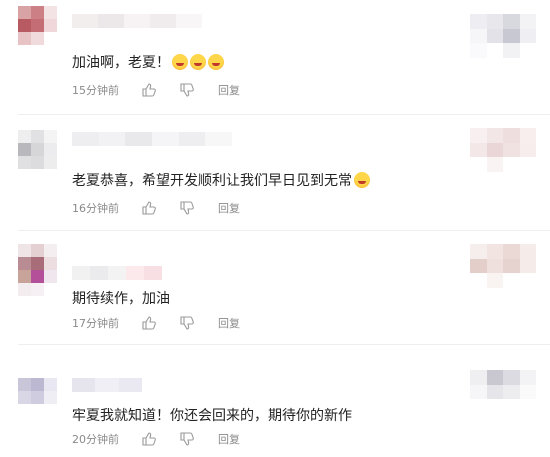 The height and width of the screenshot is (457, 550). Describe the element at coordinates (95, 90) in the screenshot. I see `timestamp: 15分钟前` at that location.